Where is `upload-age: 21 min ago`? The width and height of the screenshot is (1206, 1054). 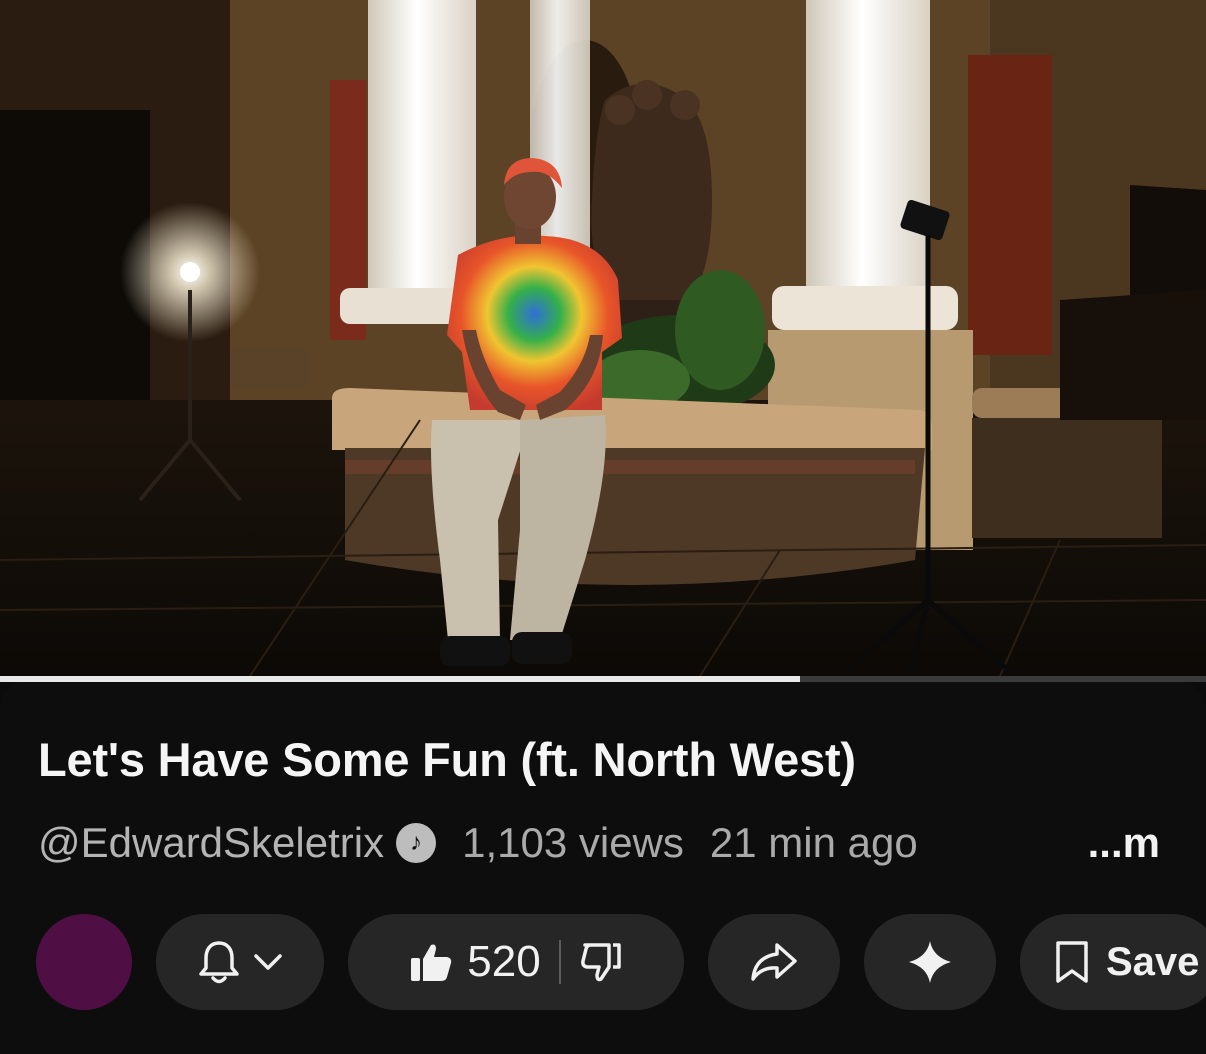
upload-age: 21 min ago is located at coordinates (813, 842).